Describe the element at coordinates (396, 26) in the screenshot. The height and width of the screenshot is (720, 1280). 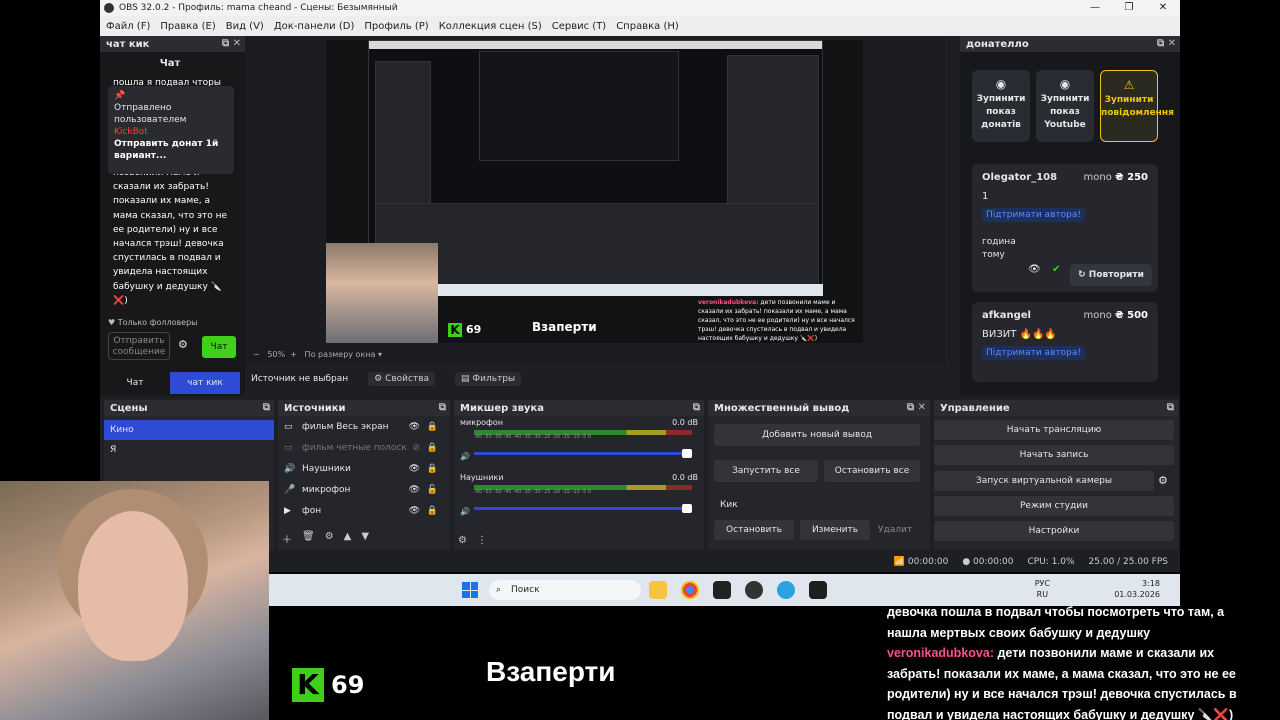
I see `menu-profile: Профиль (P)` at that location.